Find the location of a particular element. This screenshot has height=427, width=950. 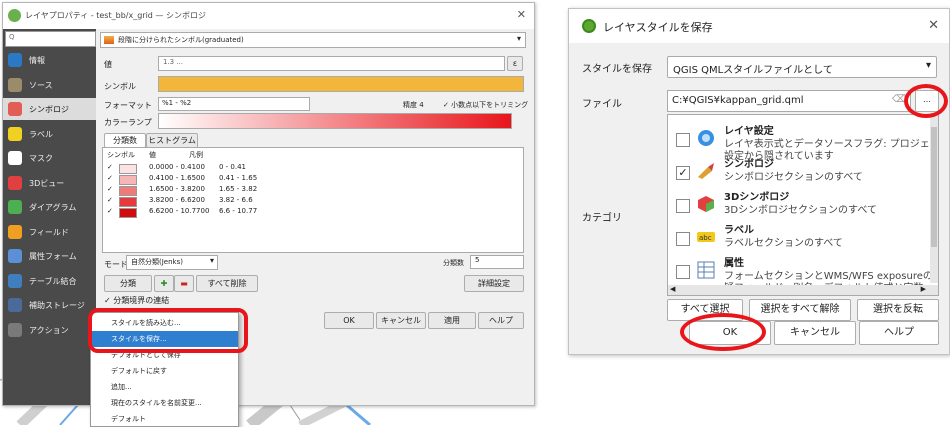

aux-storage-icon is located at coordinates (15, 305).